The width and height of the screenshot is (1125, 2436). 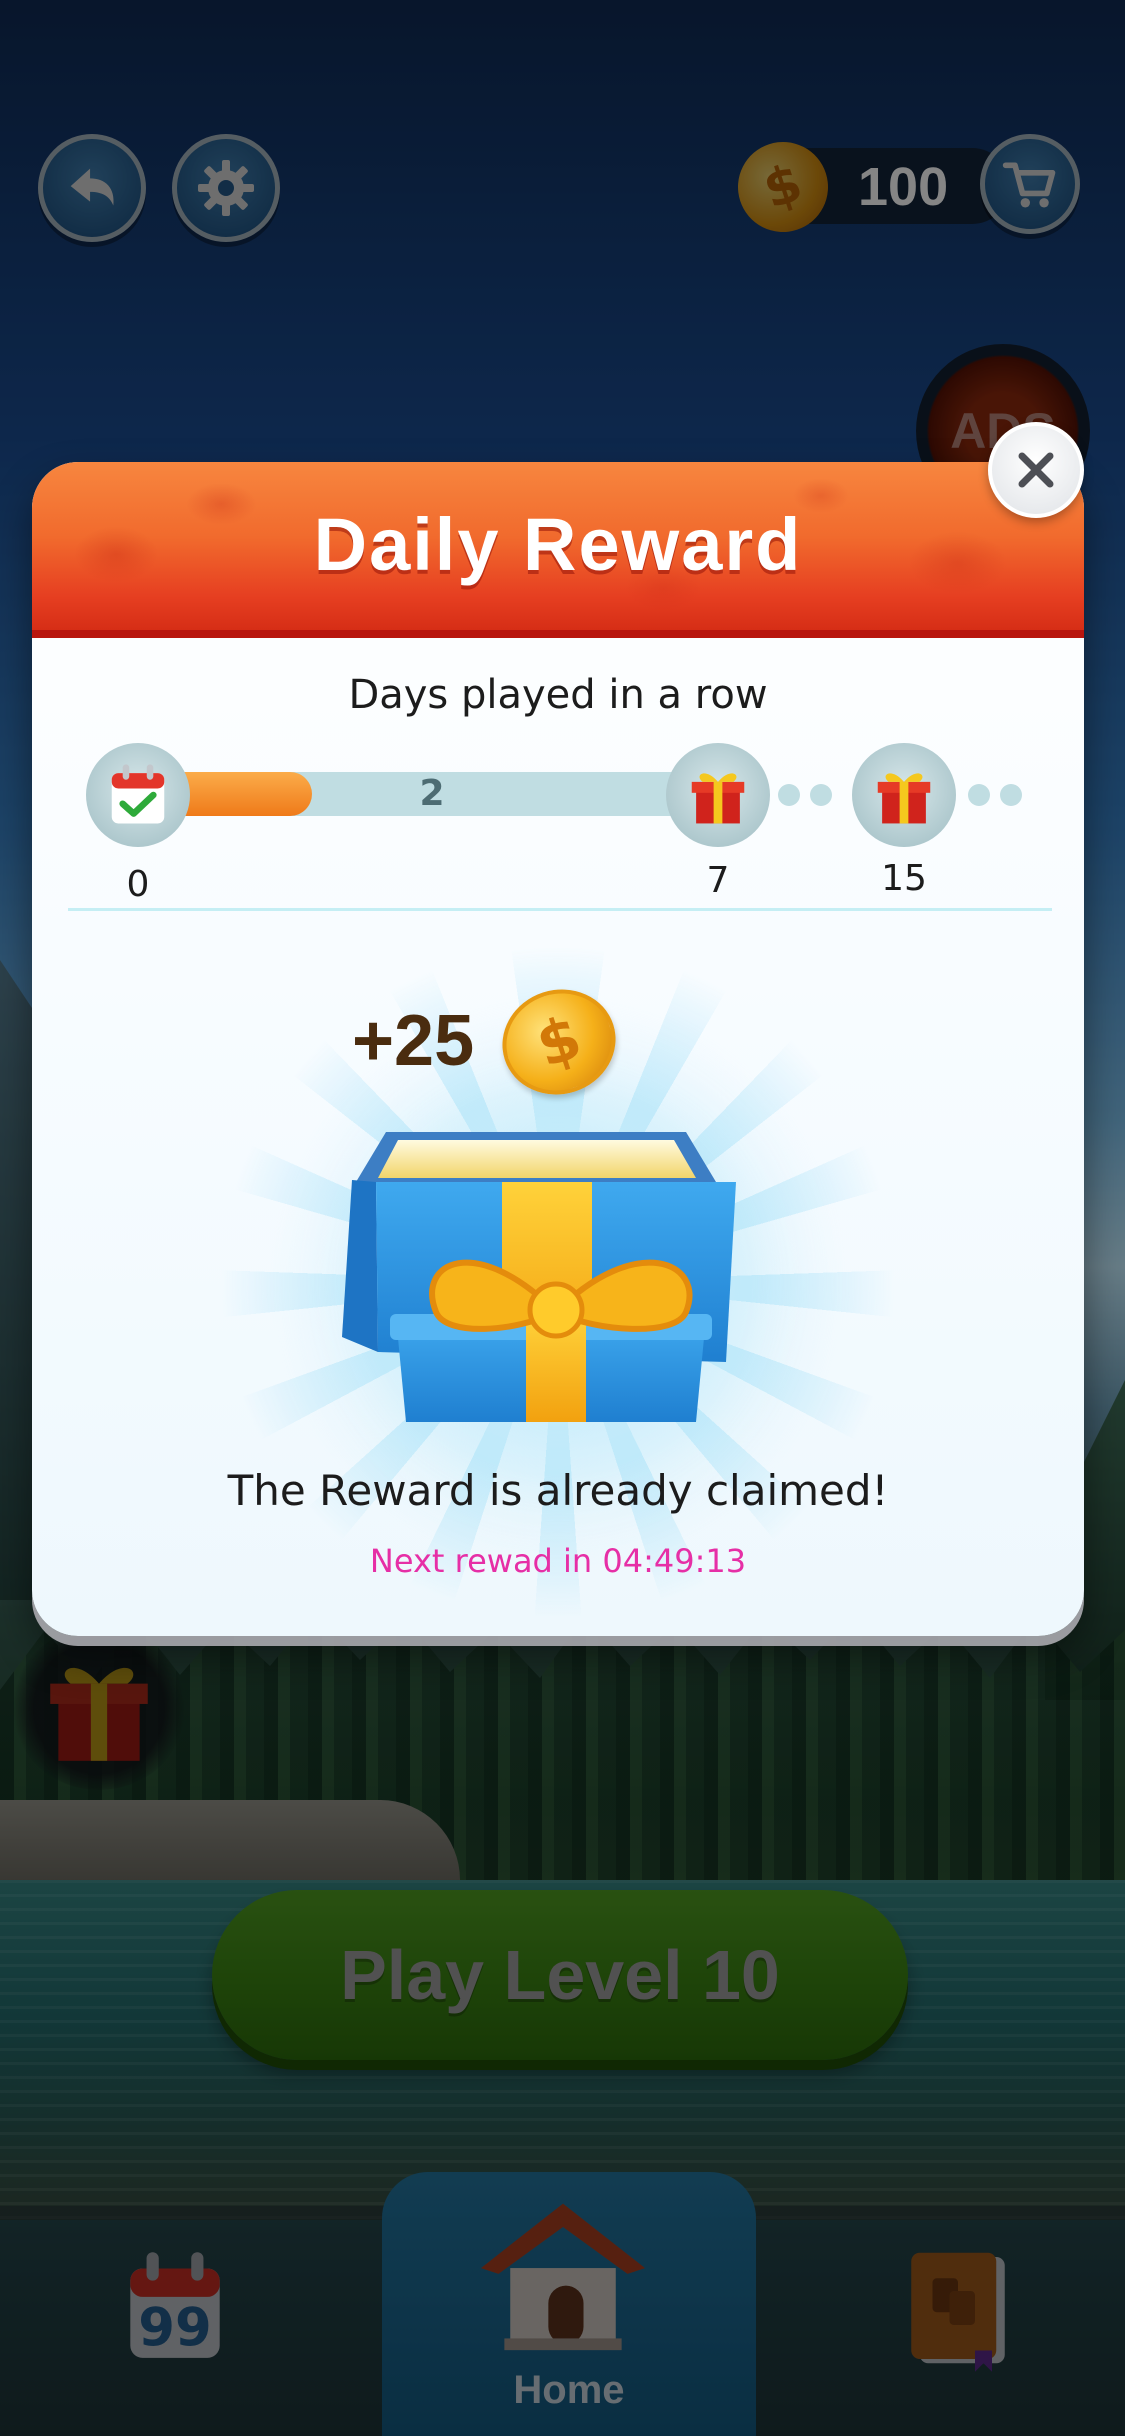 I want to click on calendar-check-icon, so click(x=138, y=794).